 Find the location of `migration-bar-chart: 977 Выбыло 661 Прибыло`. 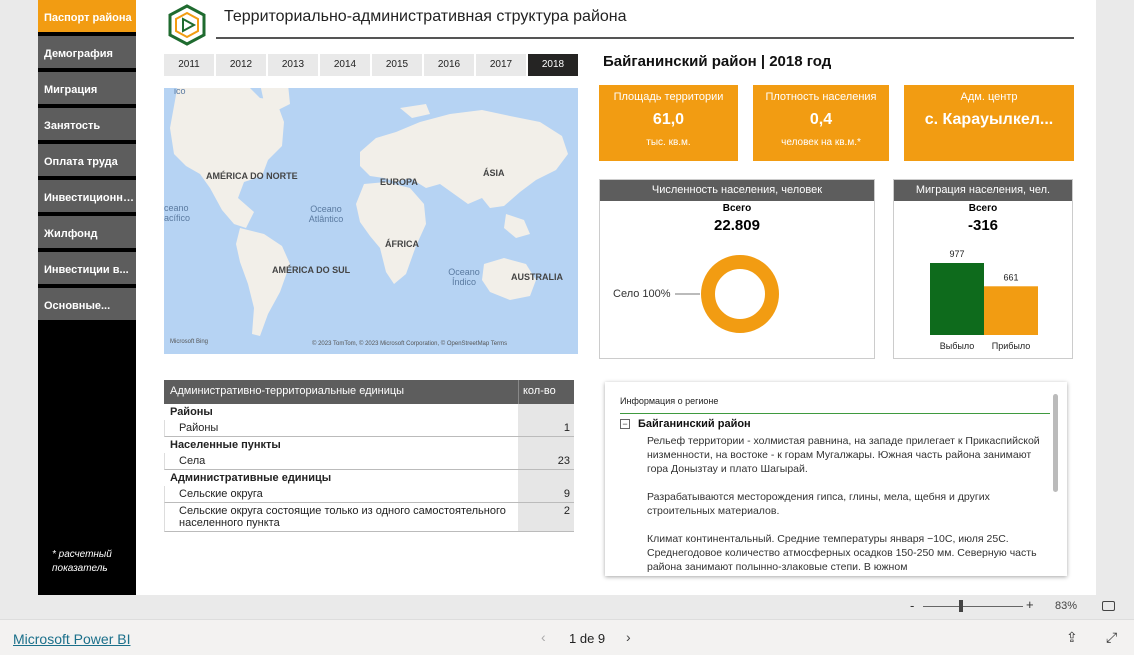

migration-bar-chart: 977 Выбыло 661 Прибыло is located at coordinates (984, 300).